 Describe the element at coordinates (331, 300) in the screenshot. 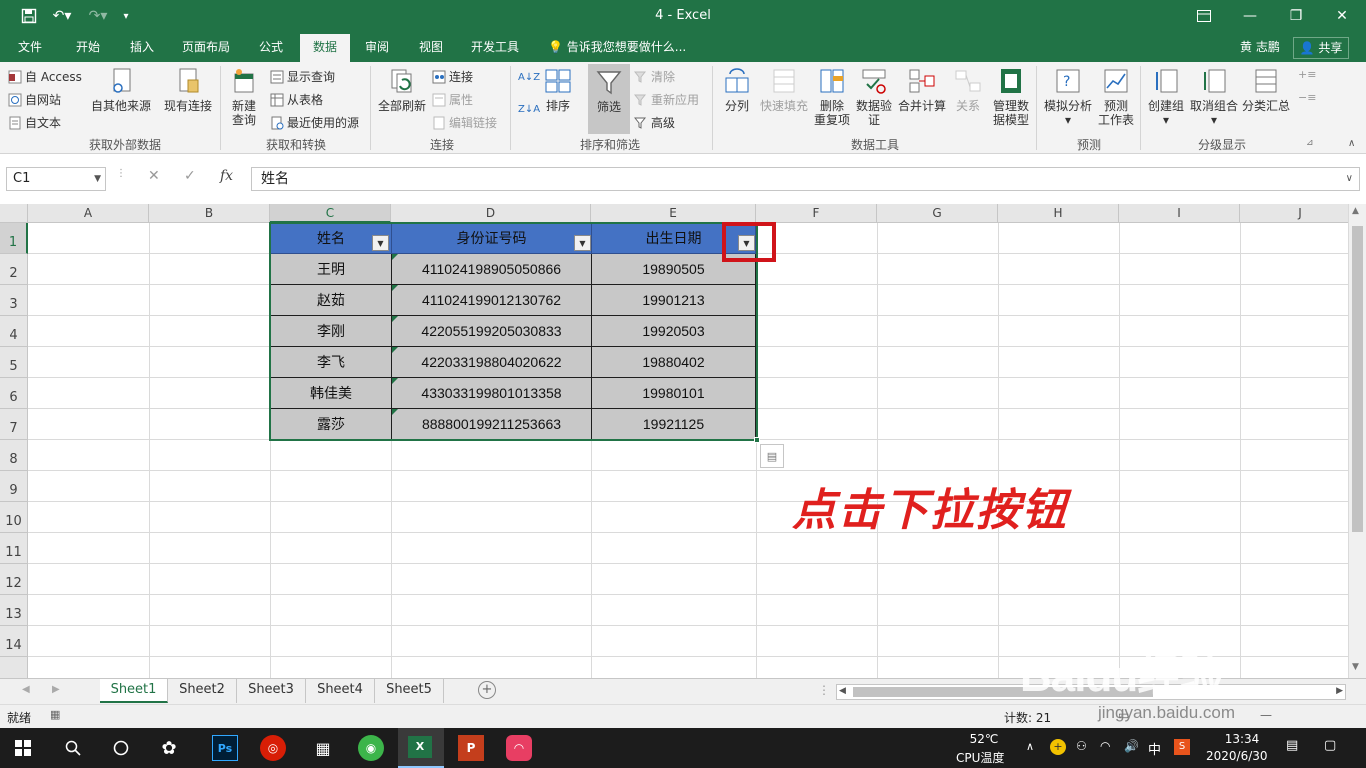

I see `table-cell: 赵茹` at that location.